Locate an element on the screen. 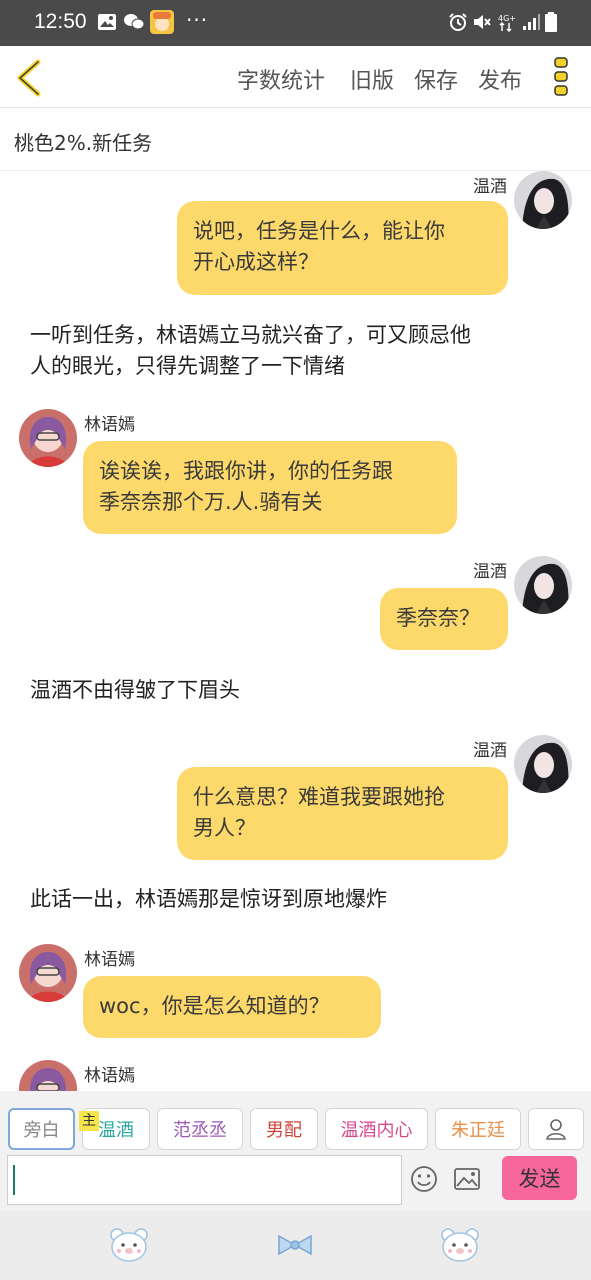  main-role-badge: 主 is located at coordinates (89, 1121).